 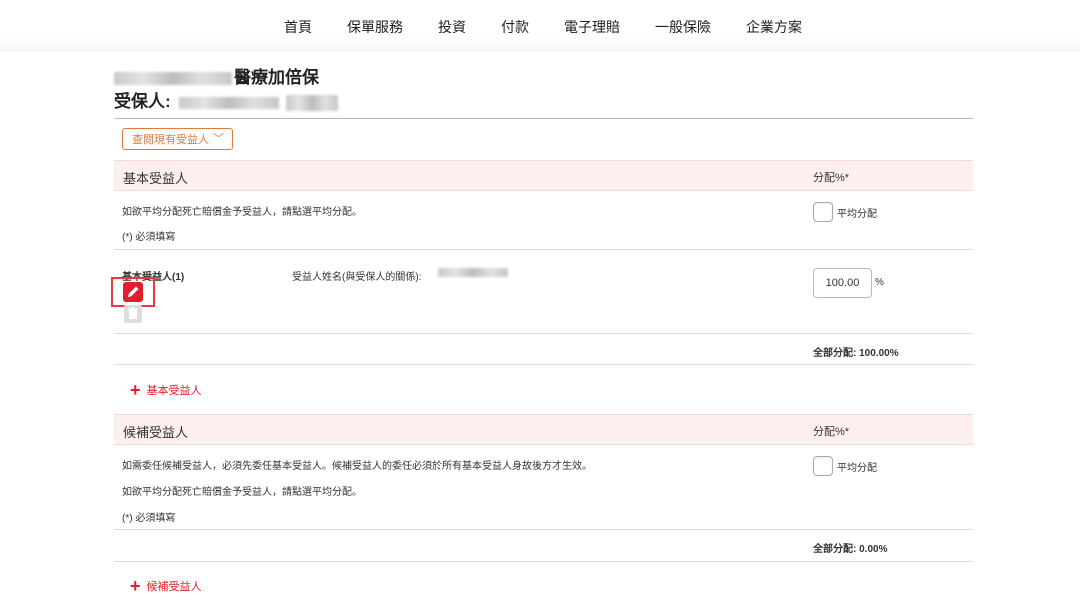 I want to click on beneficiary-name-label: 受益人姓名(與受保人的關係):, so click(x=357, y=277).